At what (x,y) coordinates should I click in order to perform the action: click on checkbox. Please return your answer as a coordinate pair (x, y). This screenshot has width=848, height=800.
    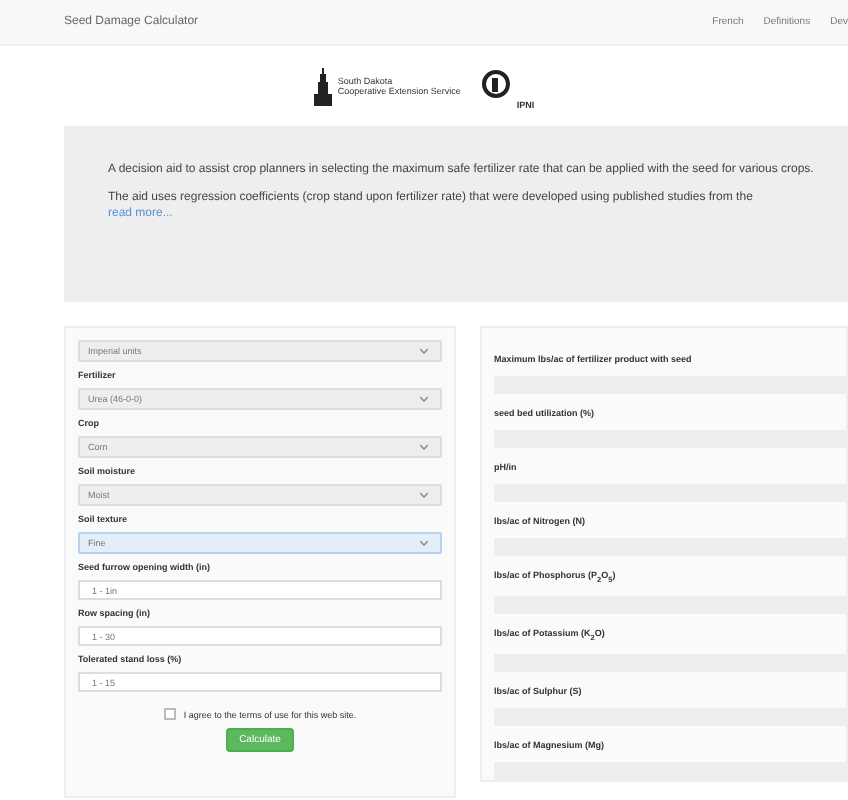
    Looking at the image, I should click on (169, 714).